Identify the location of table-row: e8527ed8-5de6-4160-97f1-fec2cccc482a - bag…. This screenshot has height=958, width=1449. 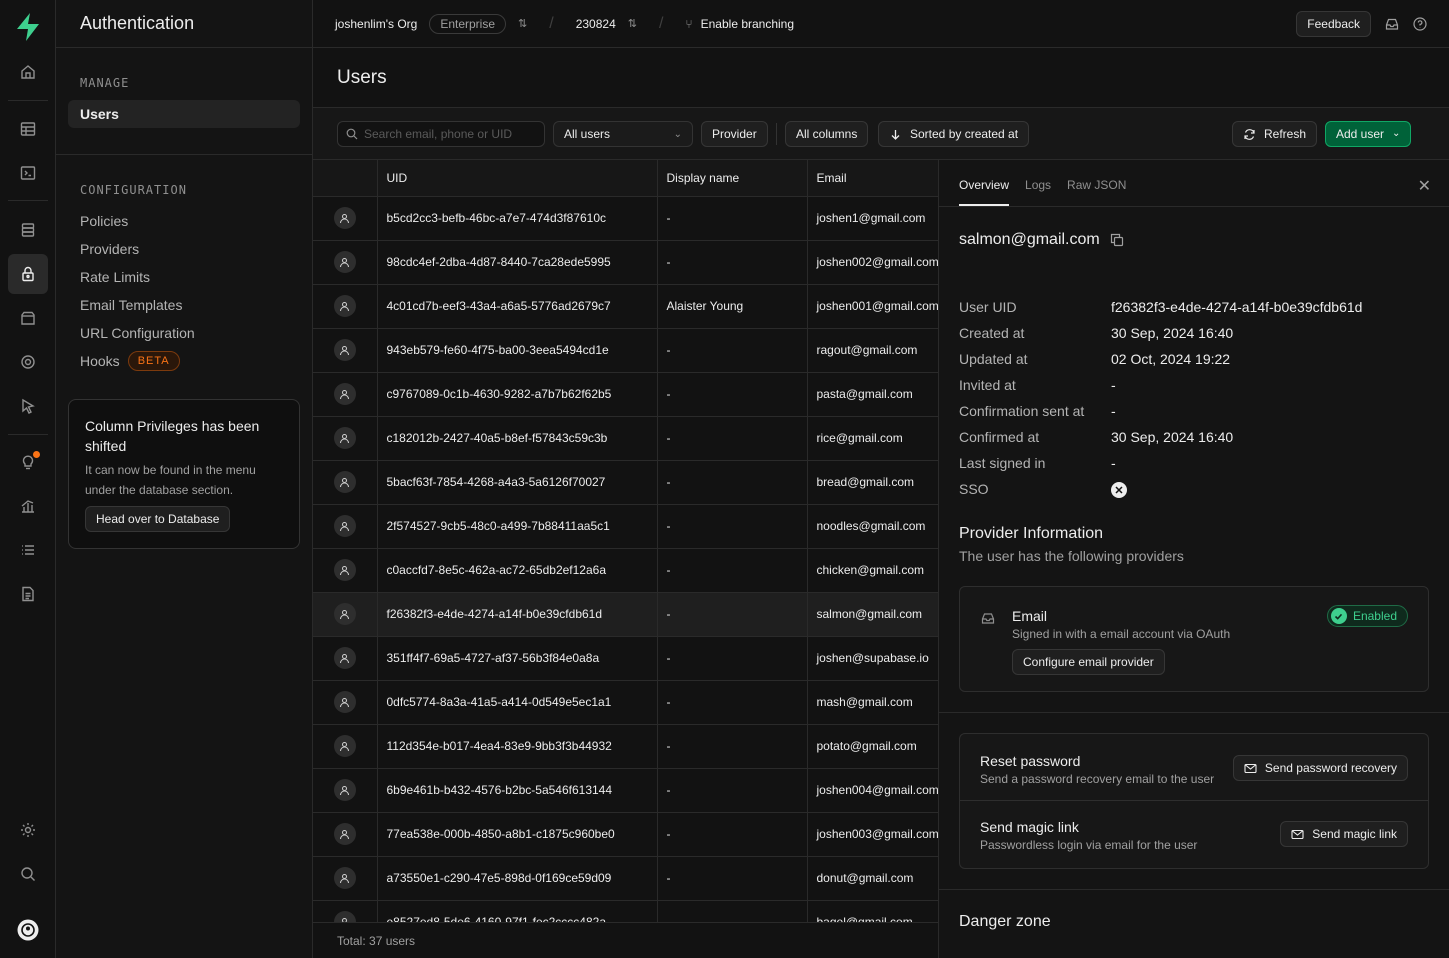
(625, 911).